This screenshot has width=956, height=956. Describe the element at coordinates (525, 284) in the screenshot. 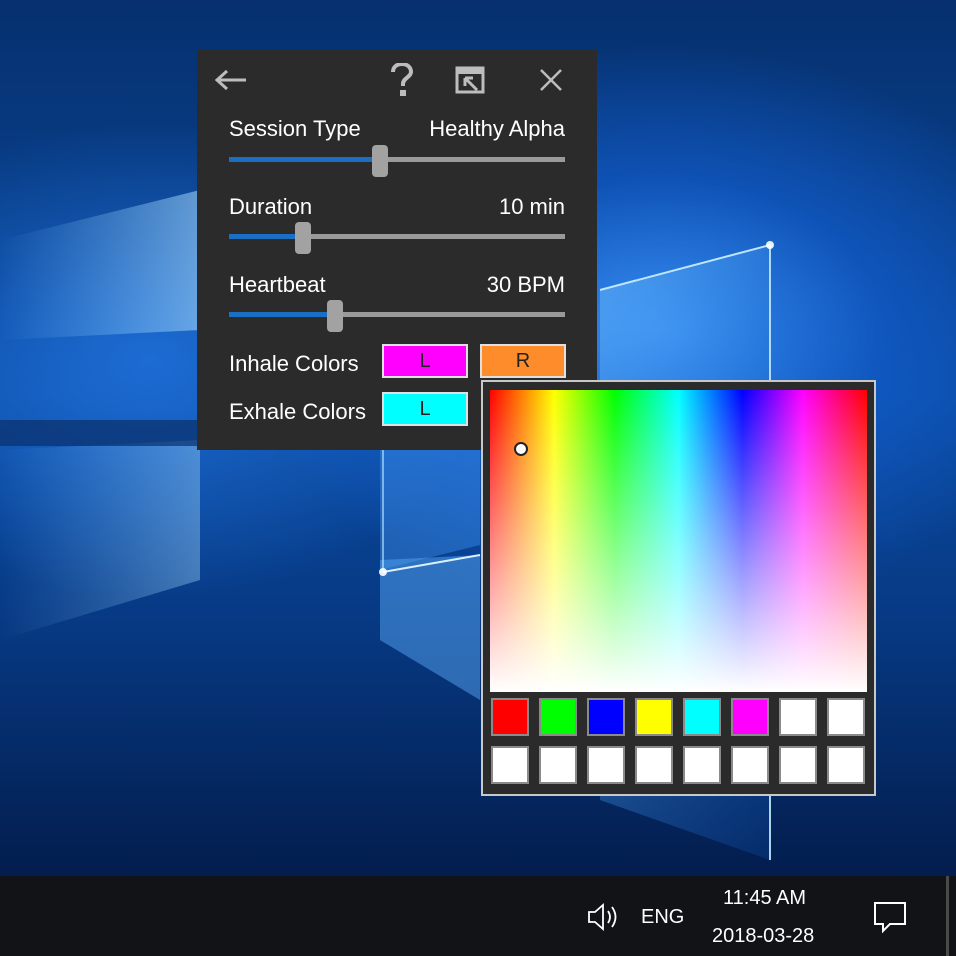

I see `heartbeat-value: 30 BPM` at that location.